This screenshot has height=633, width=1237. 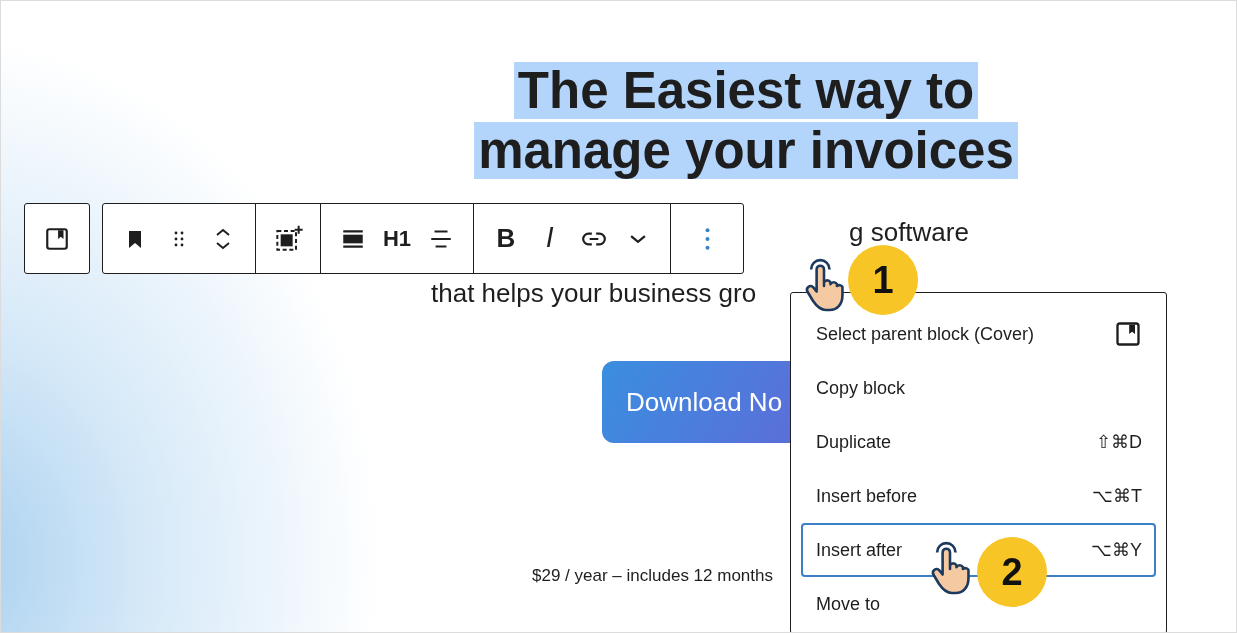 I want to click on price-text: $29 / year – includes 12 months, so click(x=652, y=576).